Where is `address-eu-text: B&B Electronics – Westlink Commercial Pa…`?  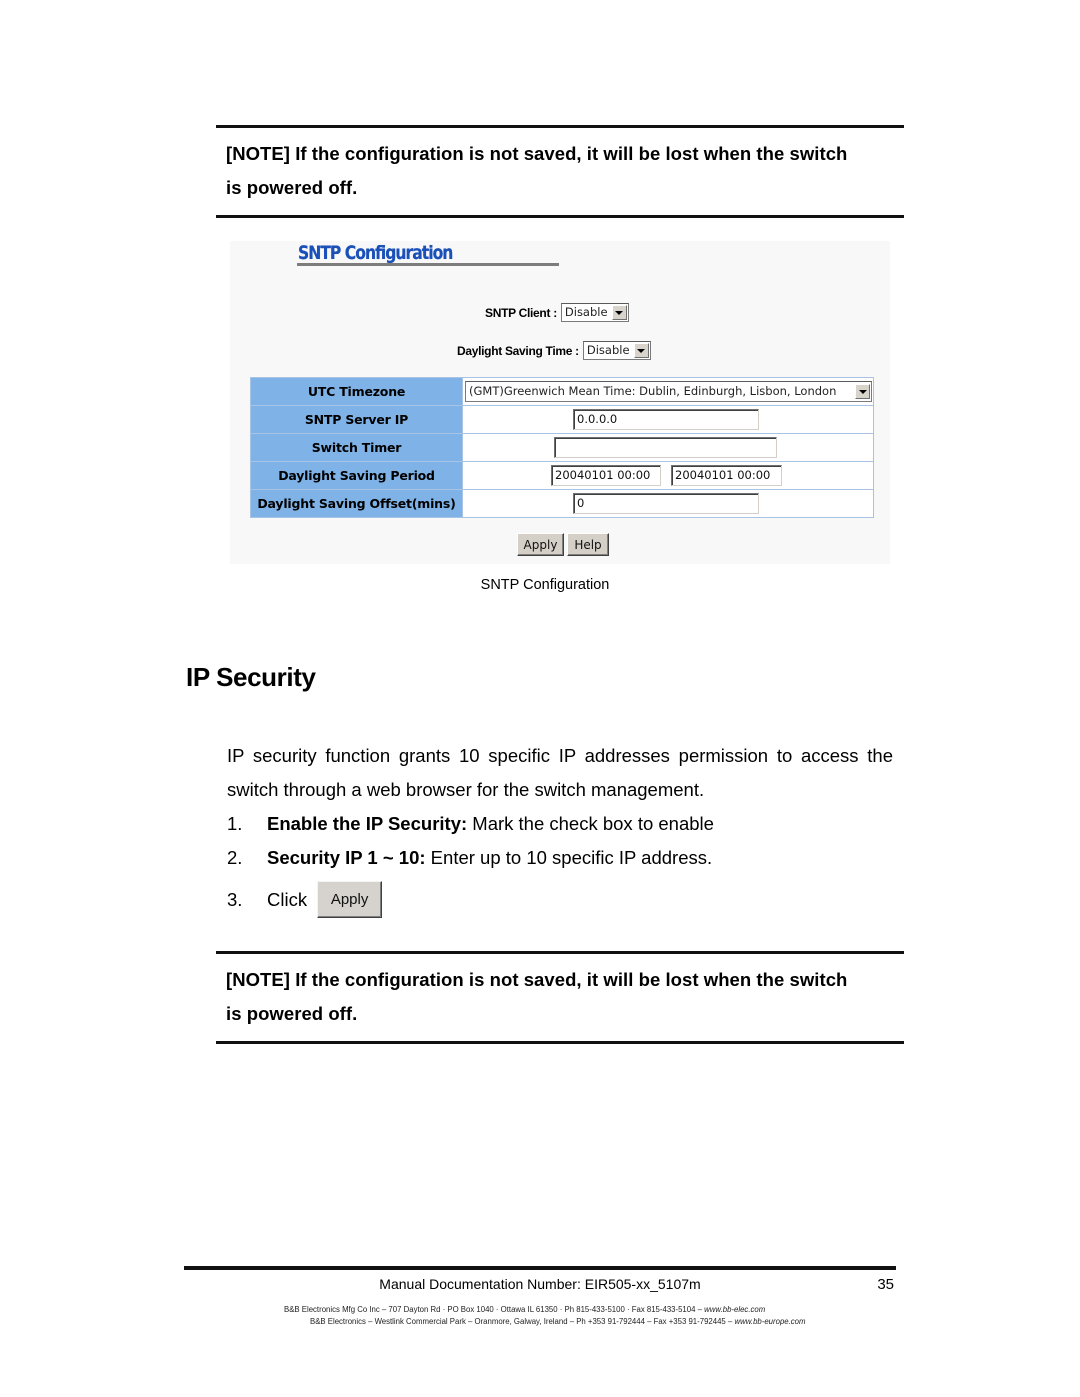
address-eu-text: B&B Electronics – Westlink Commercial Pa… is located at coordinates (522, 1321).